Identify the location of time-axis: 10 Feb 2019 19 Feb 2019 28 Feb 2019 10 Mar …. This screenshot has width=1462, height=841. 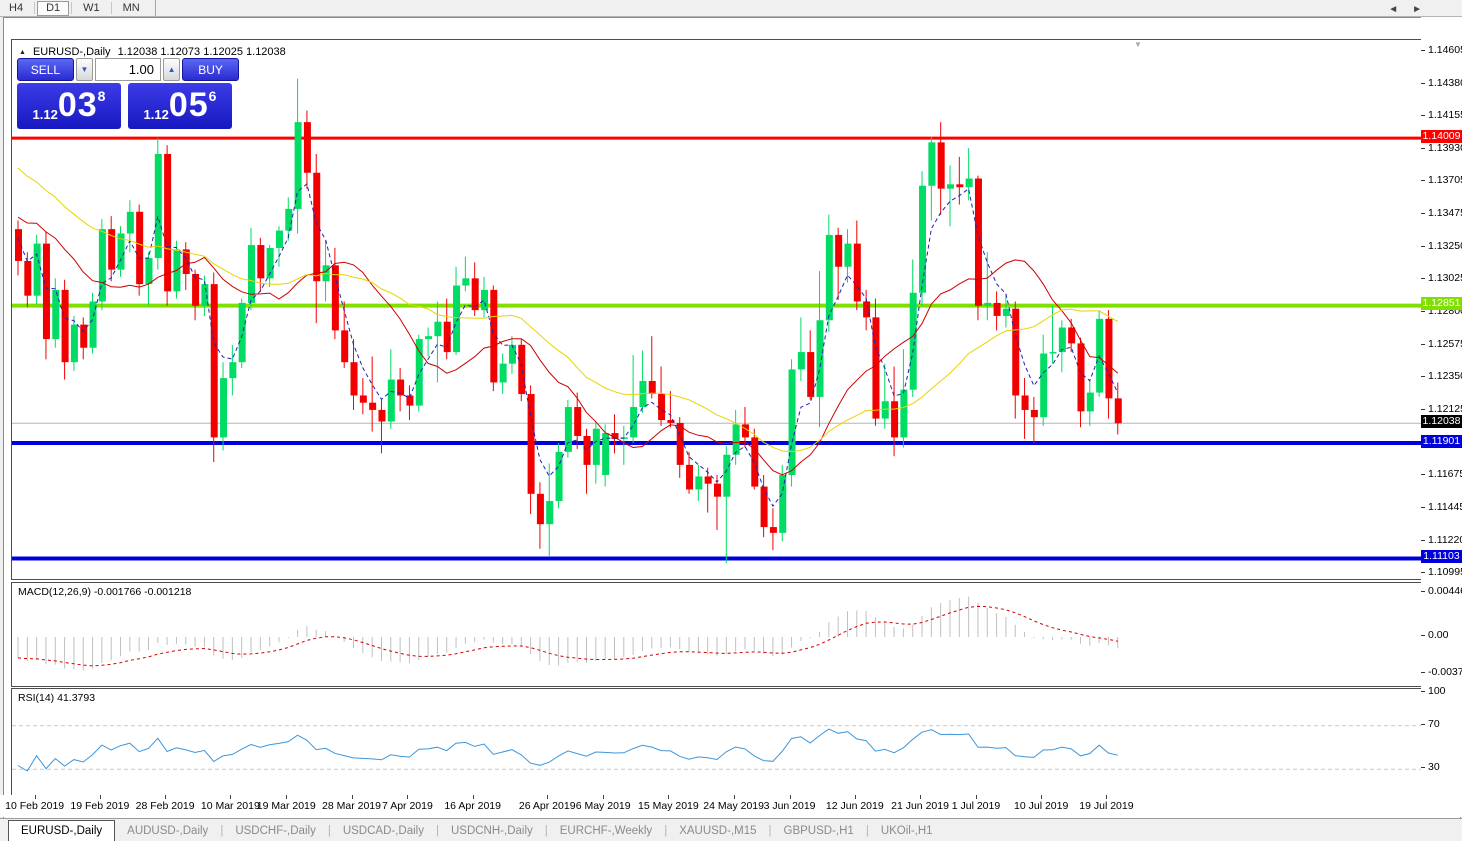
(731, 806).